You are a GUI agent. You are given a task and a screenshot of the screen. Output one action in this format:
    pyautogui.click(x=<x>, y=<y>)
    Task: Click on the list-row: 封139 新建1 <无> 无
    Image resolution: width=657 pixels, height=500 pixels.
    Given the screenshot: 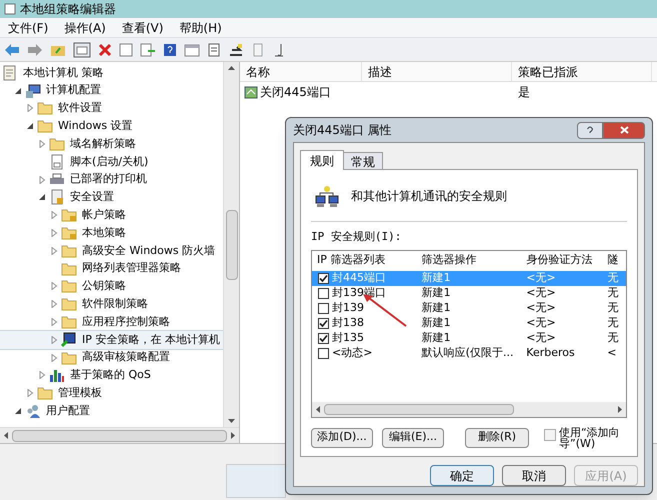 What is the action you would take?
    pyautogui.click(x=469, y=308)
    